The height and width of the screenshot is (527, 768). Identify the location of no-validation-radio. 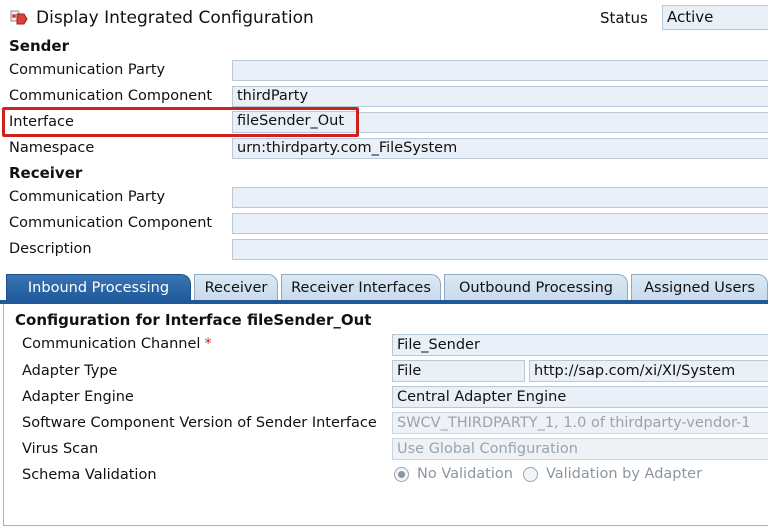
(401, 474).